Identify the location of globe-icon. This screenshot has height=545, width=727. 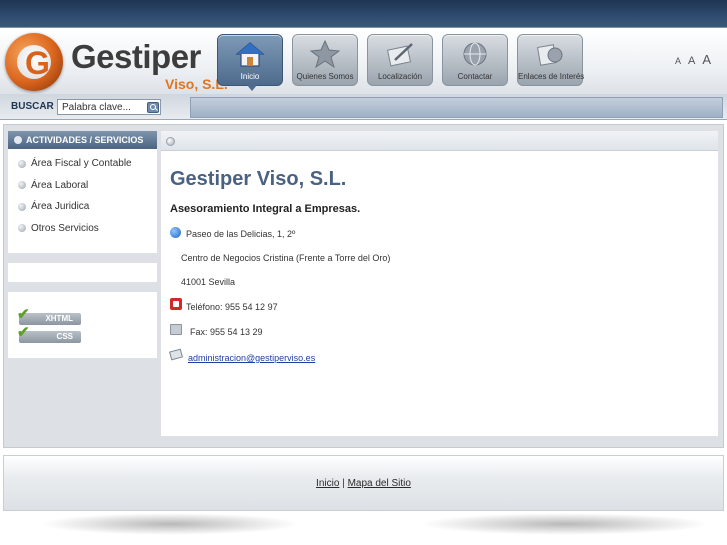
(475, 54).